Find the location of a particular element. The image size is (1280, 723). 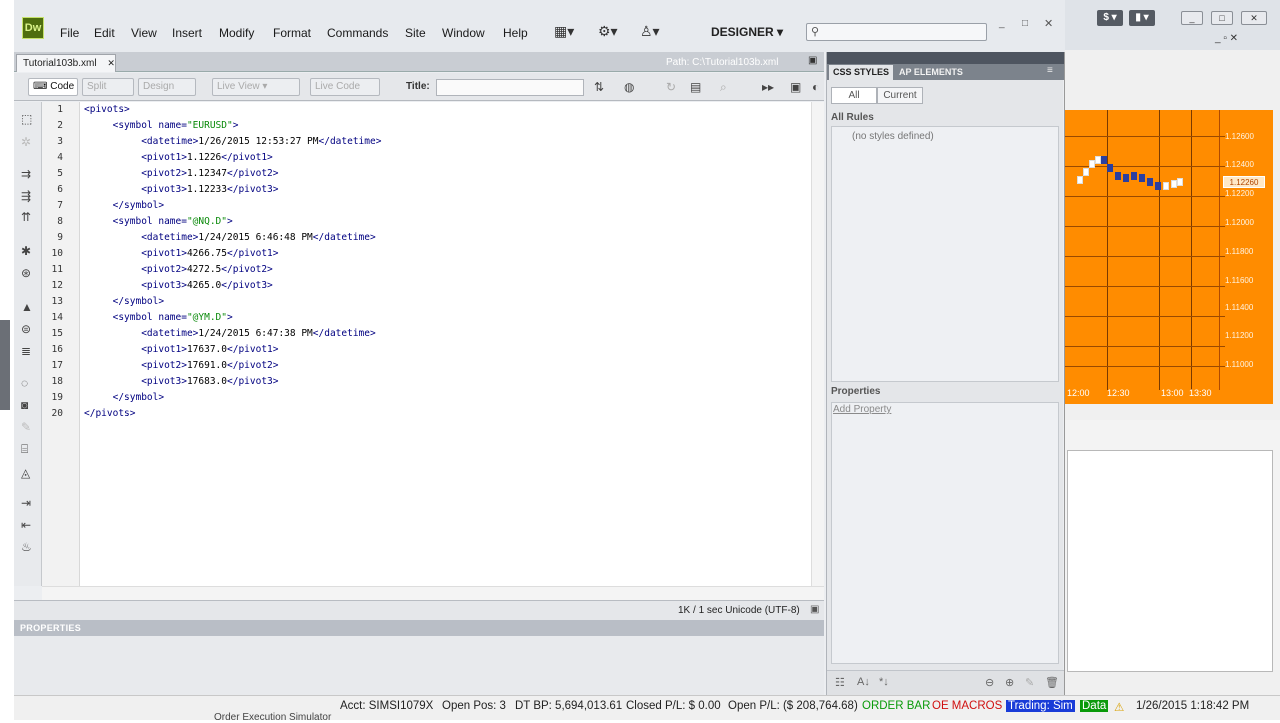

current-mode-button: Current is located at coordinates (900, 95).